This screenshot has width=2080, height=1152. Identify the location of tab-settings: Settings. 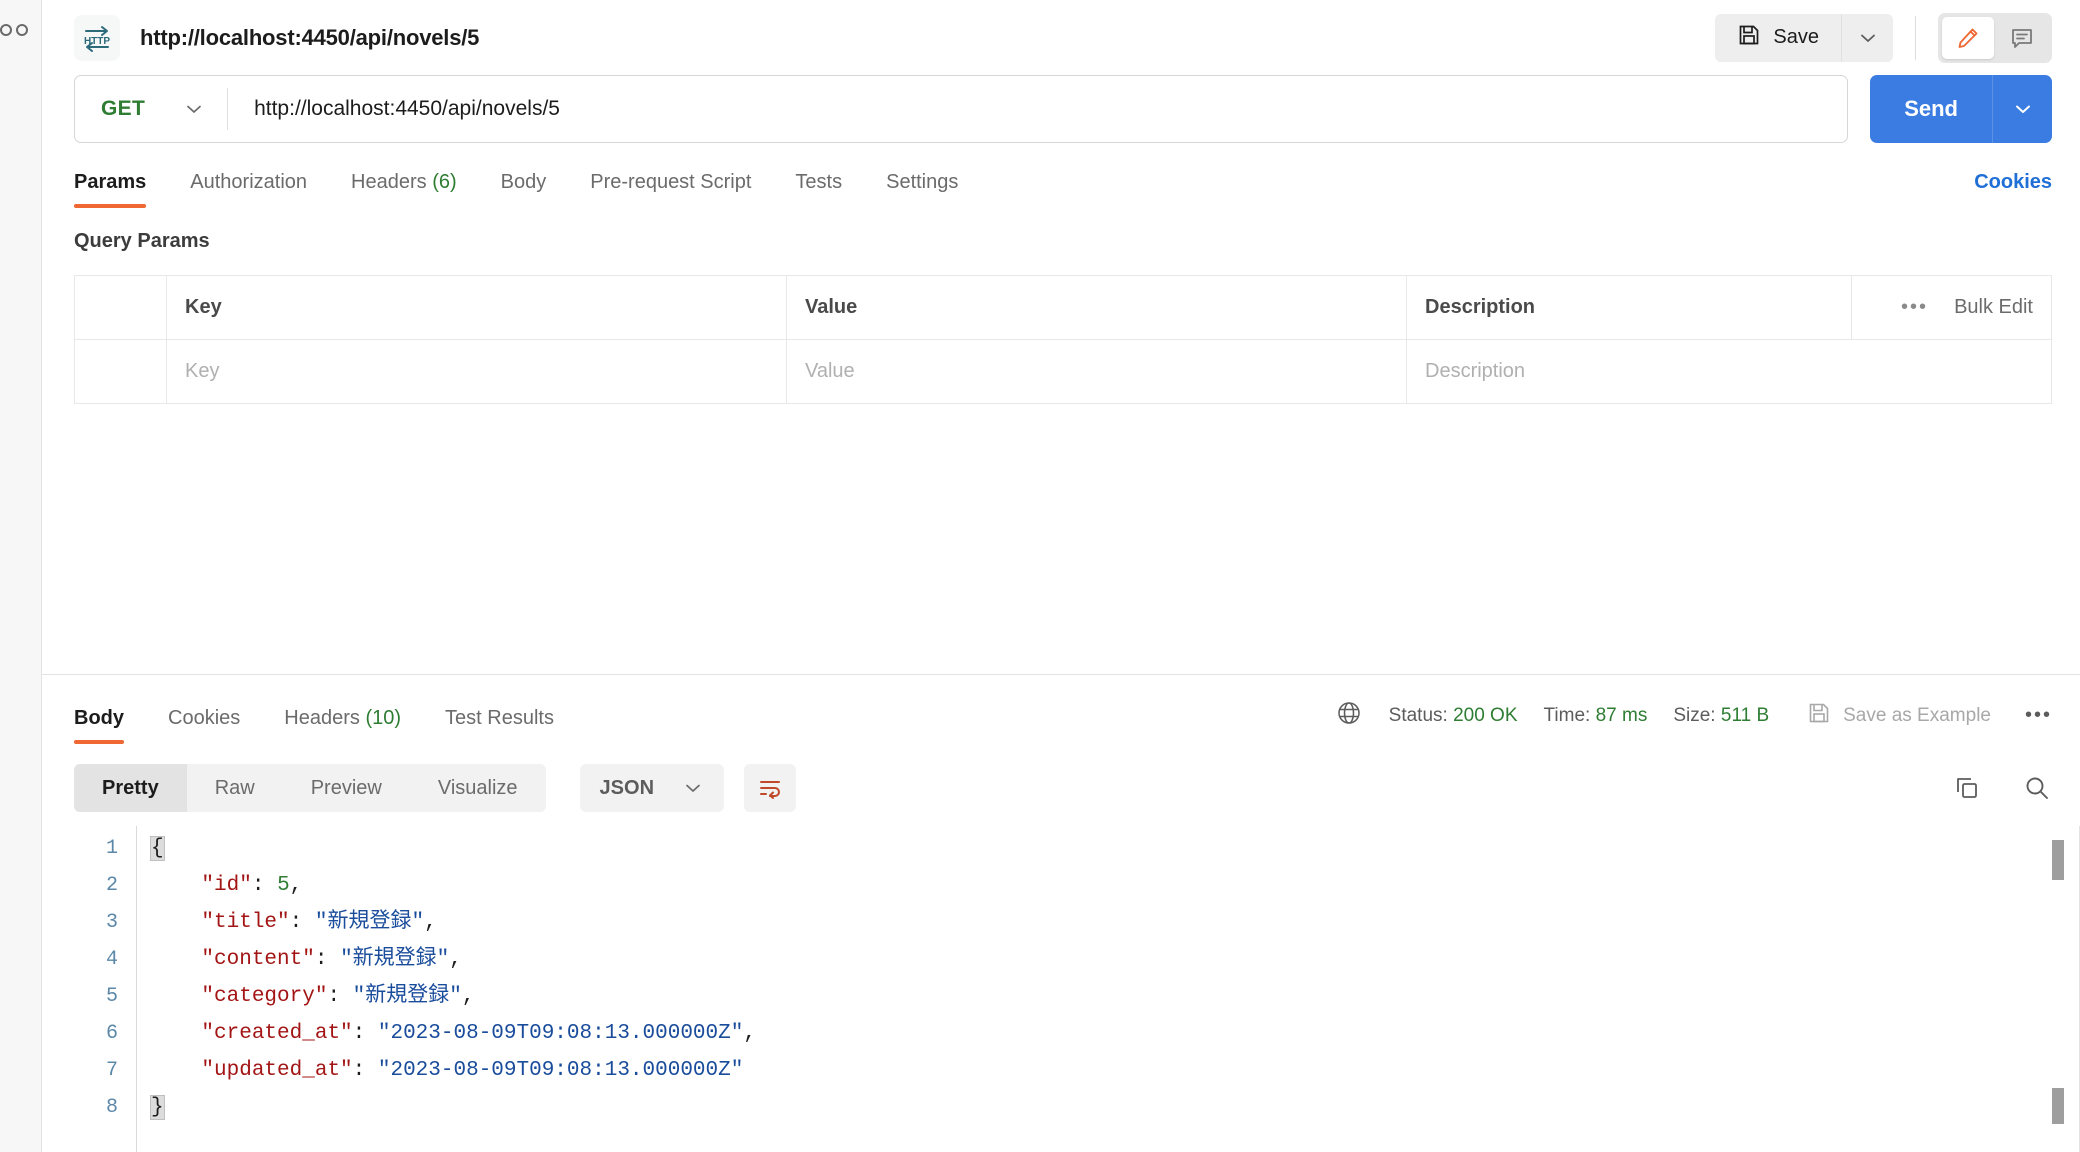
(922, 189).